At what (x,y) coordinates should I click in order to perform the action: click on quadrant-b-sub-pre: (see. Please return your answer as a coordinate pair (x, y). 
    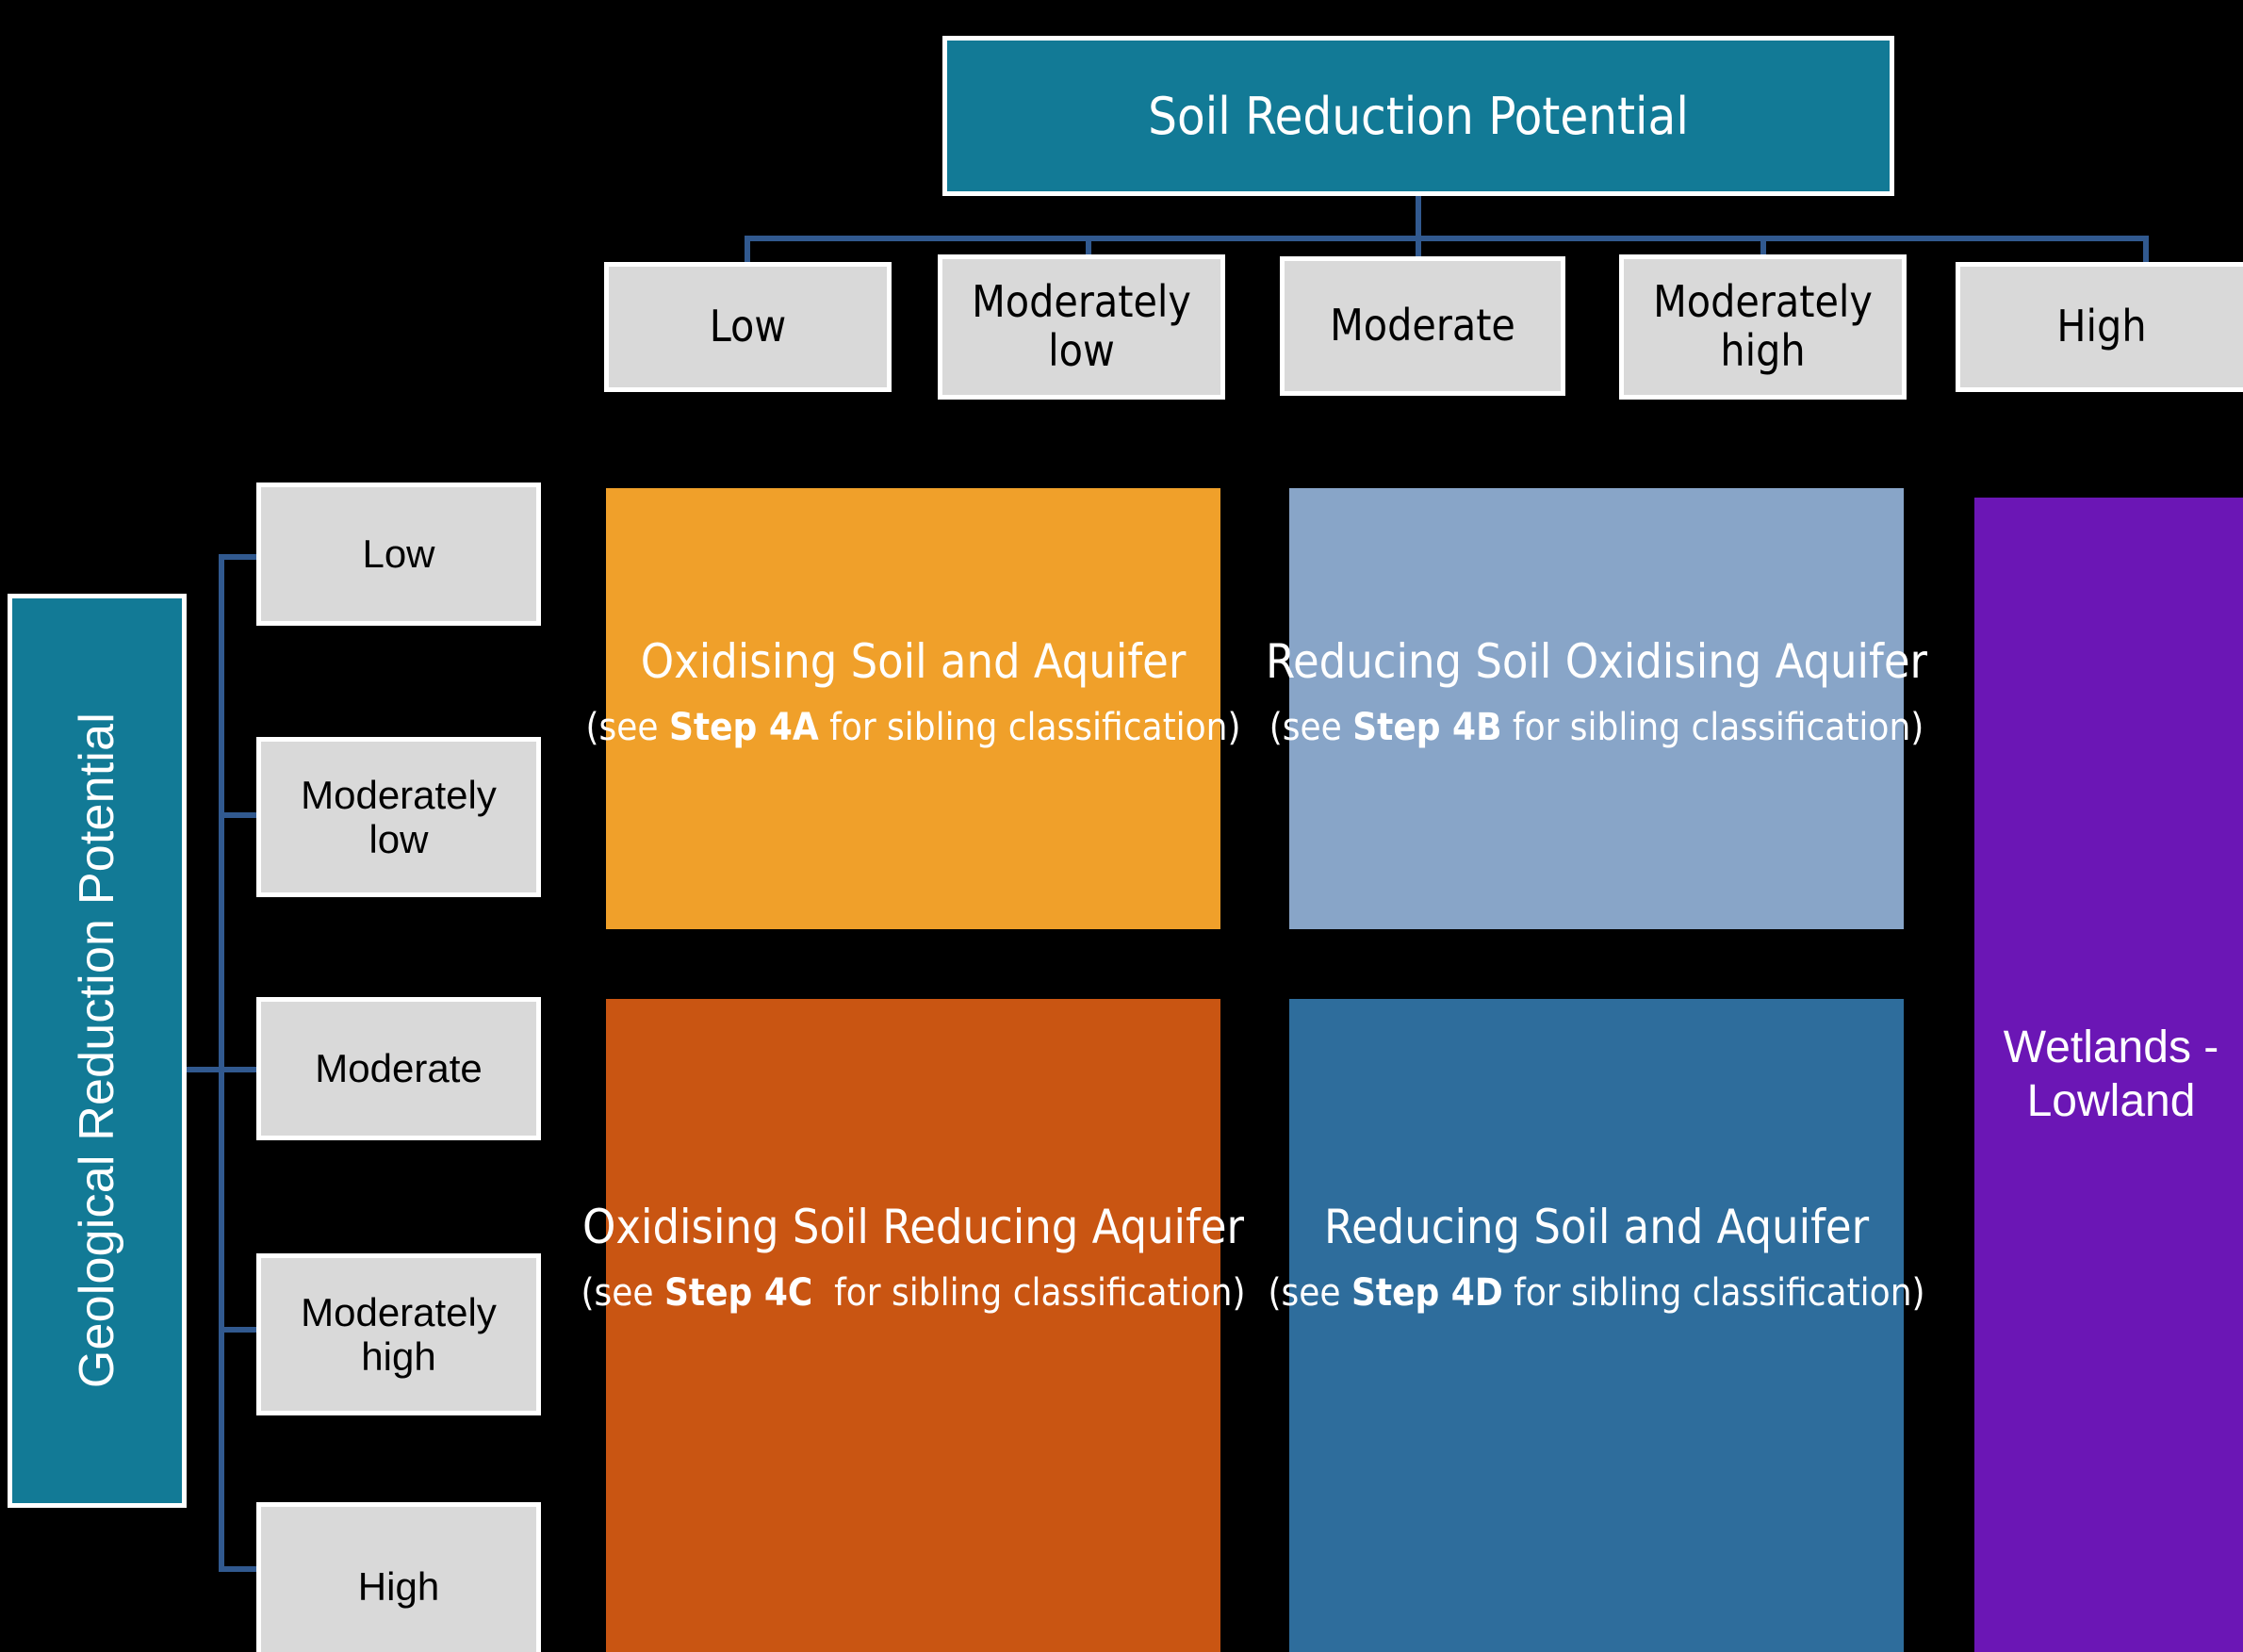
    Looking at the image, I should click on (1311, 727).